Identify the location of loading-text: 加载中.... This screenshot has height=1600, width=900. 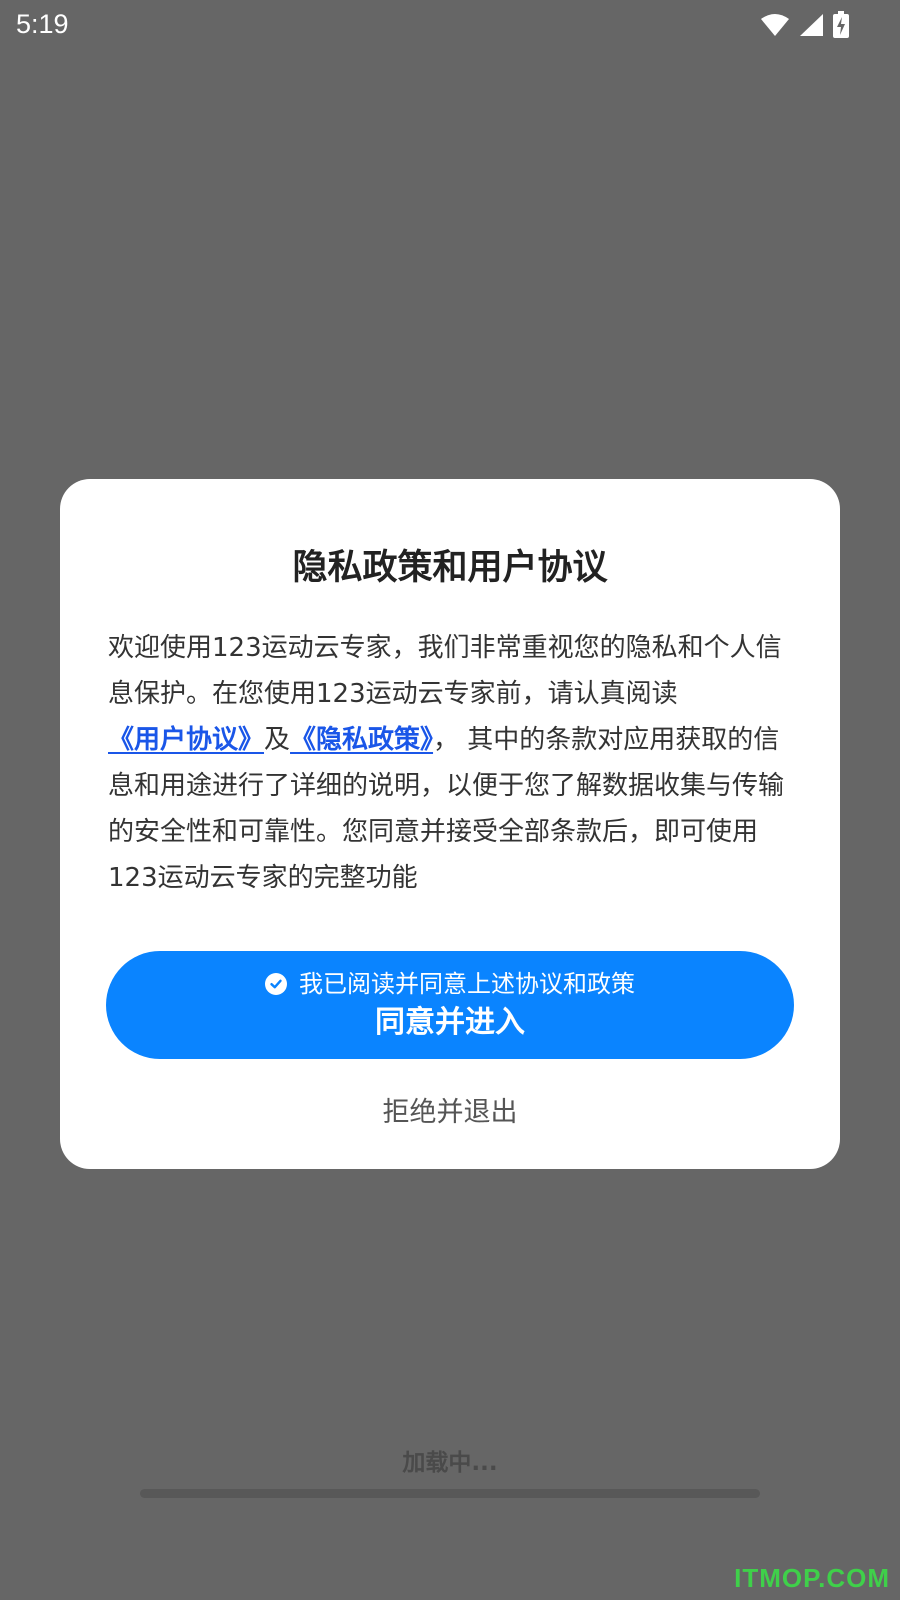
(450, 1463).